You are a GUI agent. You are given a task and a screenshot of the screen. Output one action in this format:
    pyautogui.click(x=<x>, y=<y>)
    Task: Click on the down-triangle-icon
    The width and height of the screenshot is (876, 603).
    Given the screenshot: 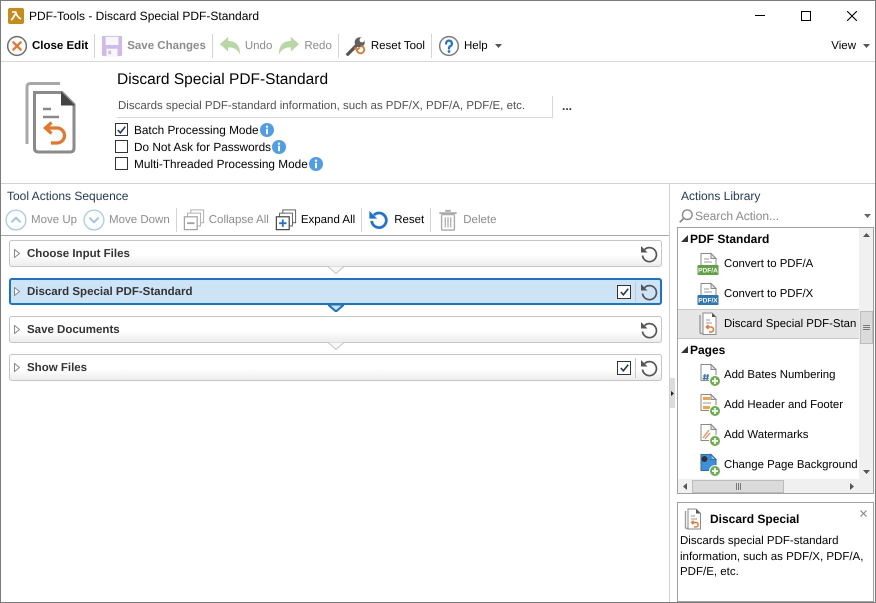 What is the action you would take?
    pyautogui.click(x=866, y=472)
    